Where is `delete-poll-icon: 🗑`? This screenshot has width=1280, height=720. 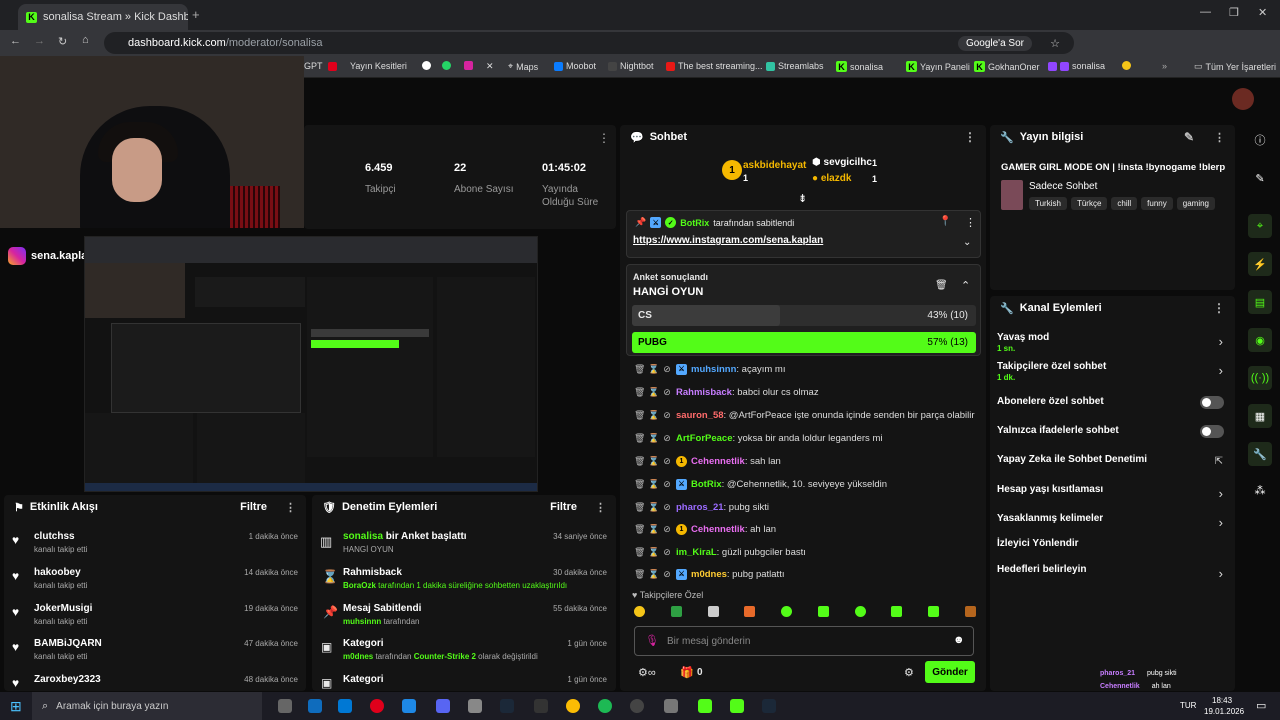
delete-poll-icon: 🗑 is located at coordinates (941, 285).